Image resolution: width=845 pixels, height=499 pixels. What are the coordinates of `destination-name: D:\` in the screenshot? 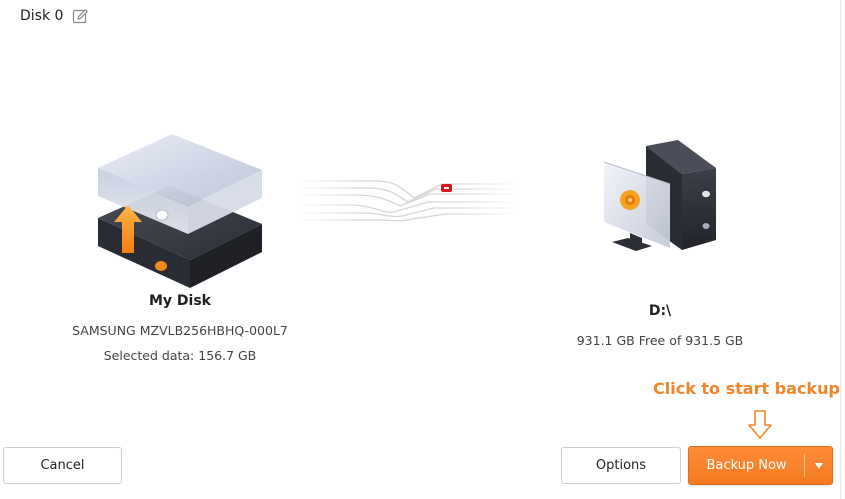 It's located at (660, 311).